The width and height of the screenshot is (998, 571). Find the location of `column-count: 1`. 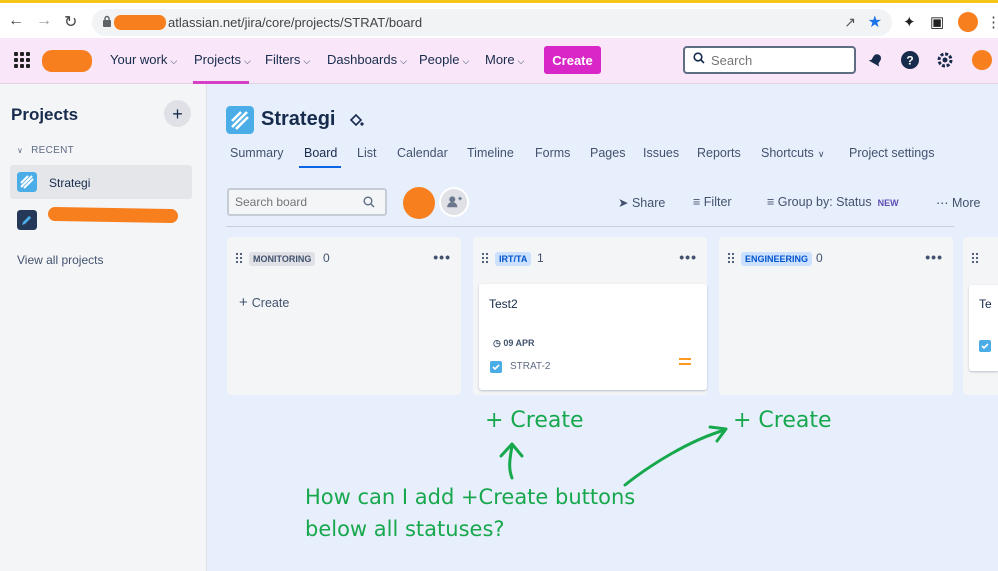

column-count: 1 is located at coordinates (540, 258).